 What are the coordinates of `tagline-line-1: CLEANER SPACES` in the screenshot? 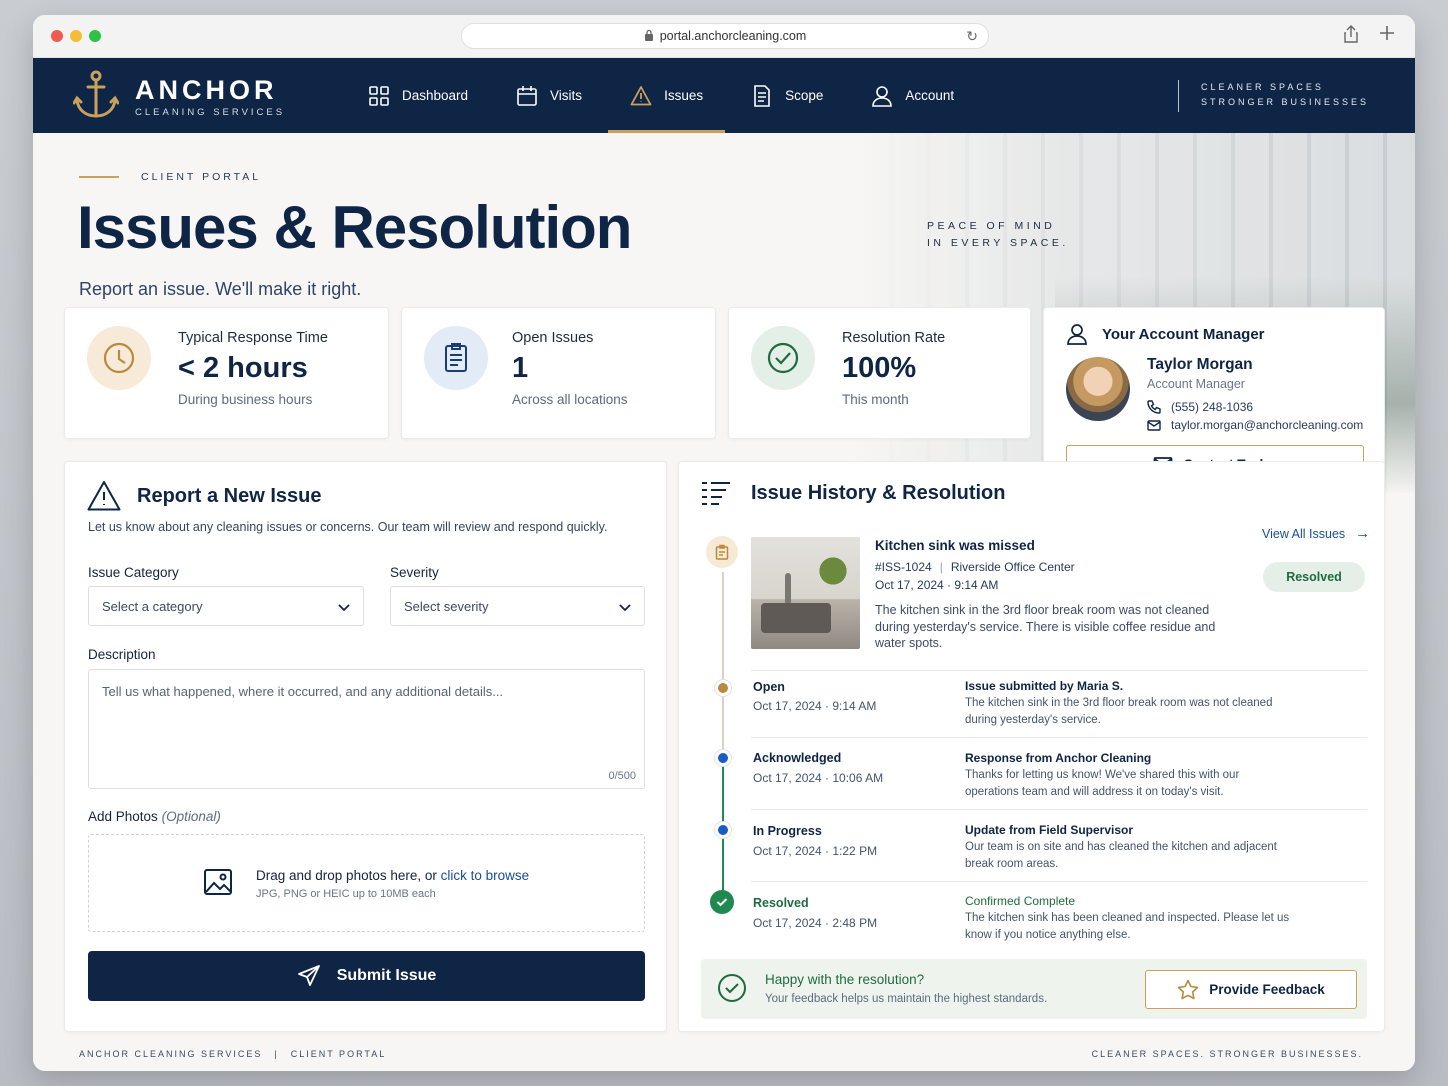 It's located at (1262, 87).